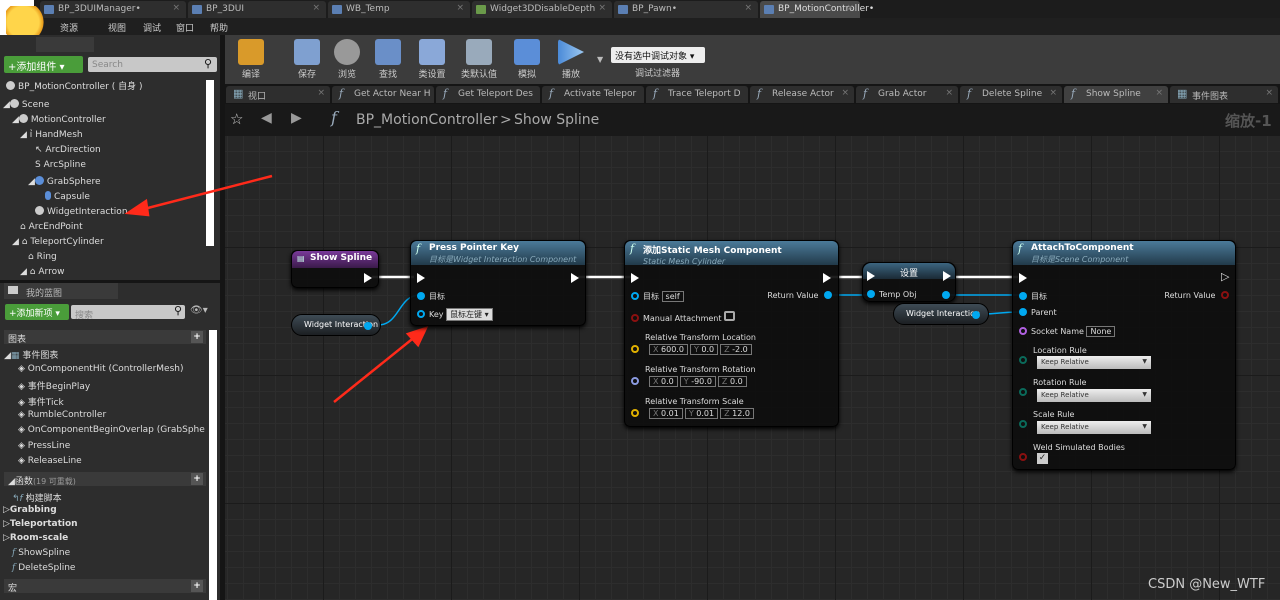  Describe the element at coordinates (666, 413) in the screenshot. I see `vector-component-input: X 0.01` at that location.